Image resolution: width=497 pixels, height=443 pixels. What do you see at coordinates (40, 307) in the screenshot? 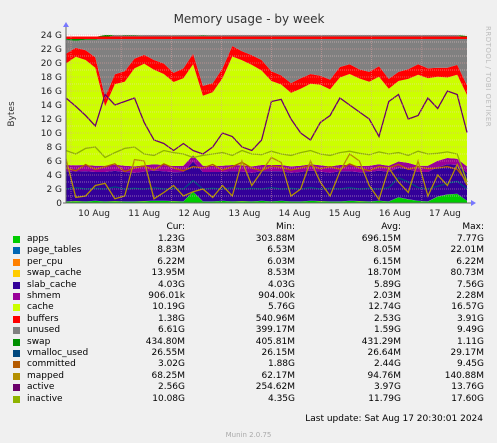
I see `legend-series-name: cache` at bounding box center [40, 307].